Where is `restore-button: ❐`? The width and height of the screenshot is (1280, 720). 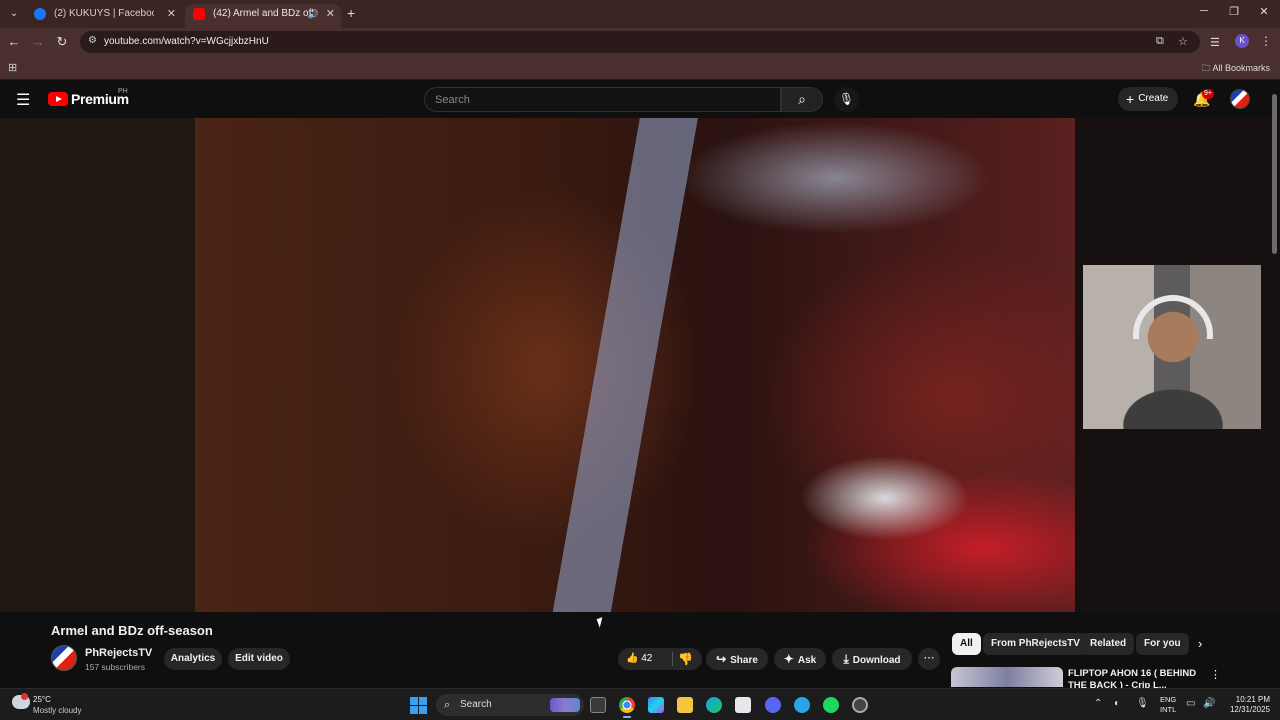 restore-button: ❐ is located at coordinates (1234, 11).